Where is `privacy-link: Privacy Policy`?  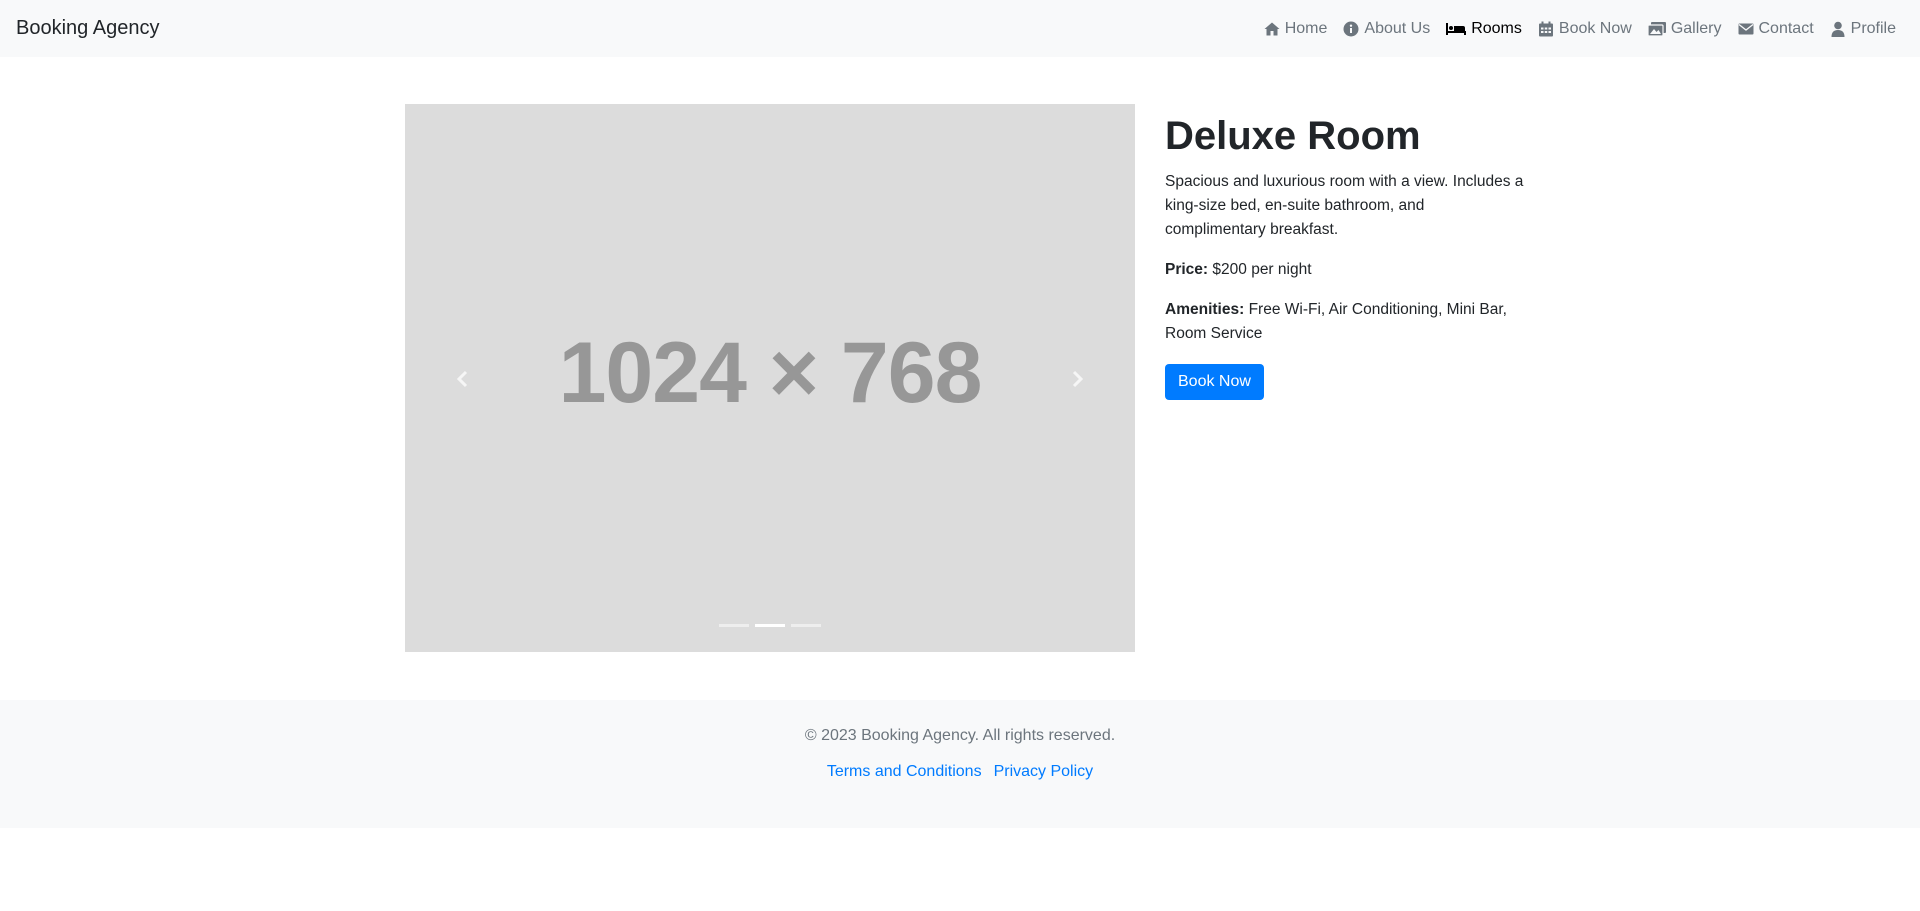 privacy-link: Privacy Policy is located at coordinates (1044, 772).